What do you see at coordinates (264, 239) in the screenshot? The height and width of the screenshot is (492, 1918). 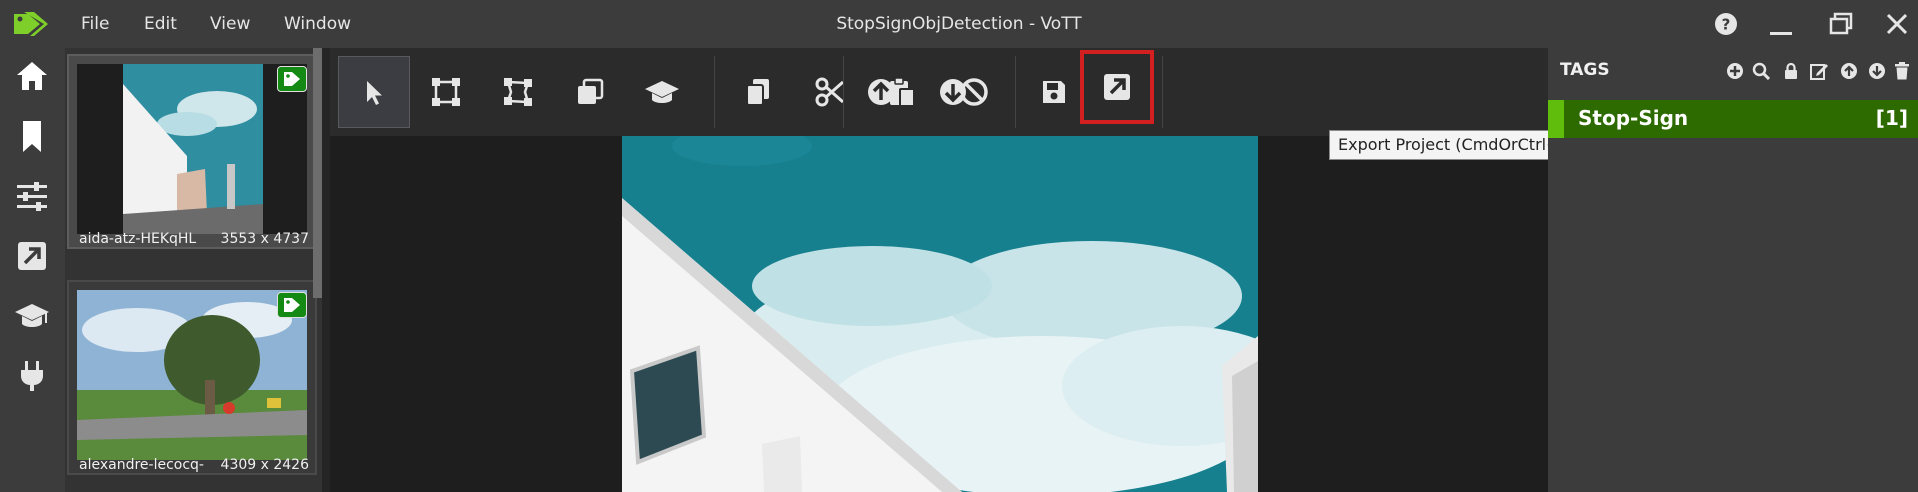 I see `asset-dimensions: 3553 x 4737` at bounding box center [264, 239].